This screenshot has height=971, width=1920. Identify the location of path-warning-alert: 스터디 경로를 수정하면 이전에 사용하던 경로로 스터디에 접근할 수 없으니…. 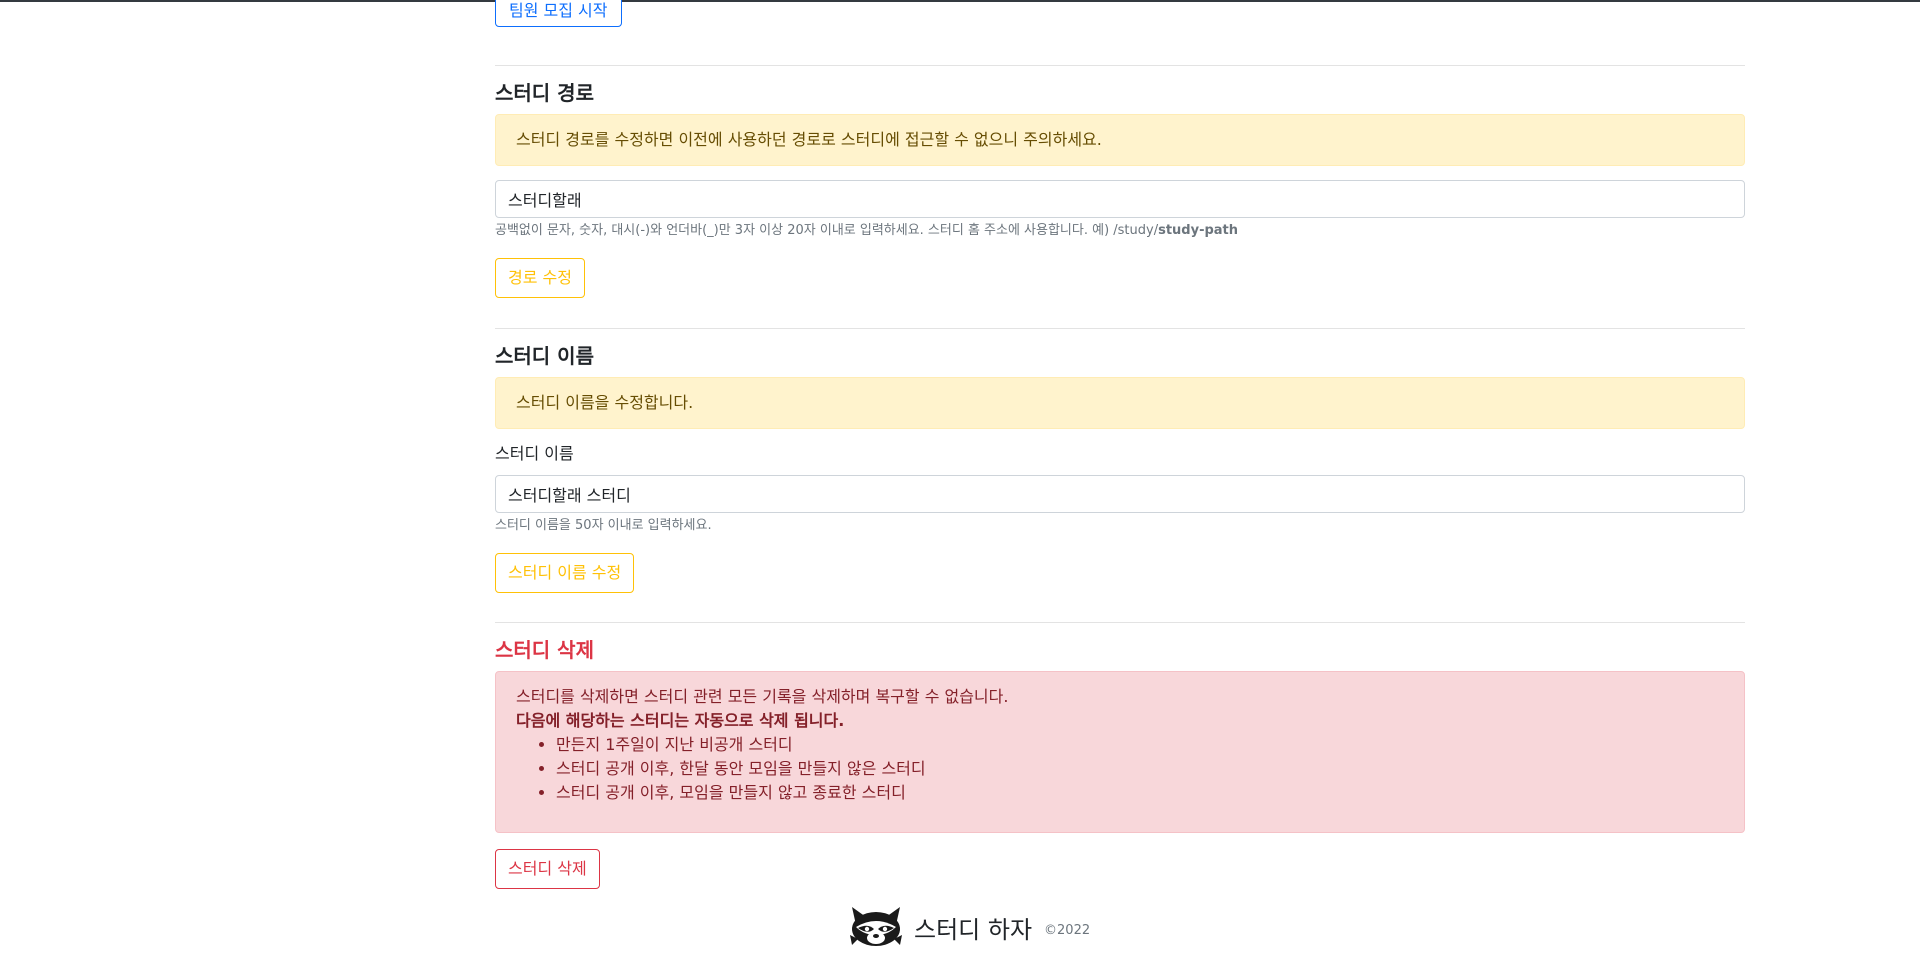
(1120, 140).